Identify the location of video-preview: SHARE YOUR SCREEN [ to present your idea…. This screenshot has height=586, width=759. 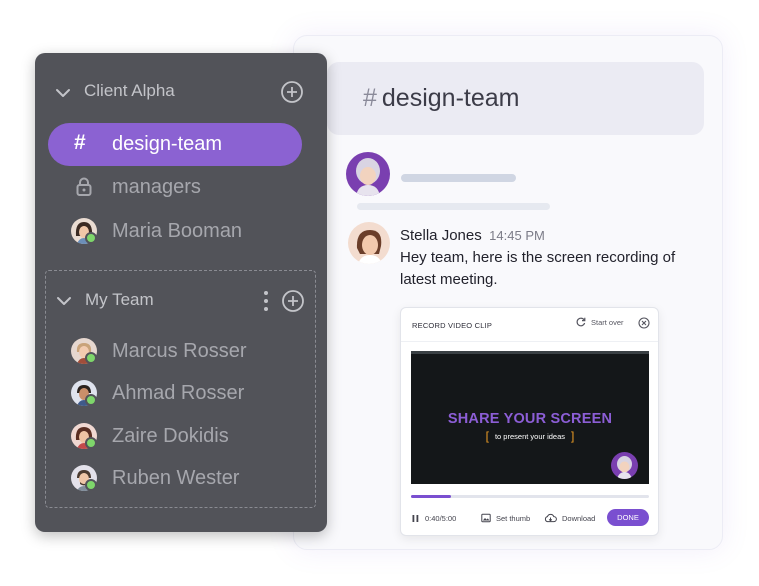
(530, 417).